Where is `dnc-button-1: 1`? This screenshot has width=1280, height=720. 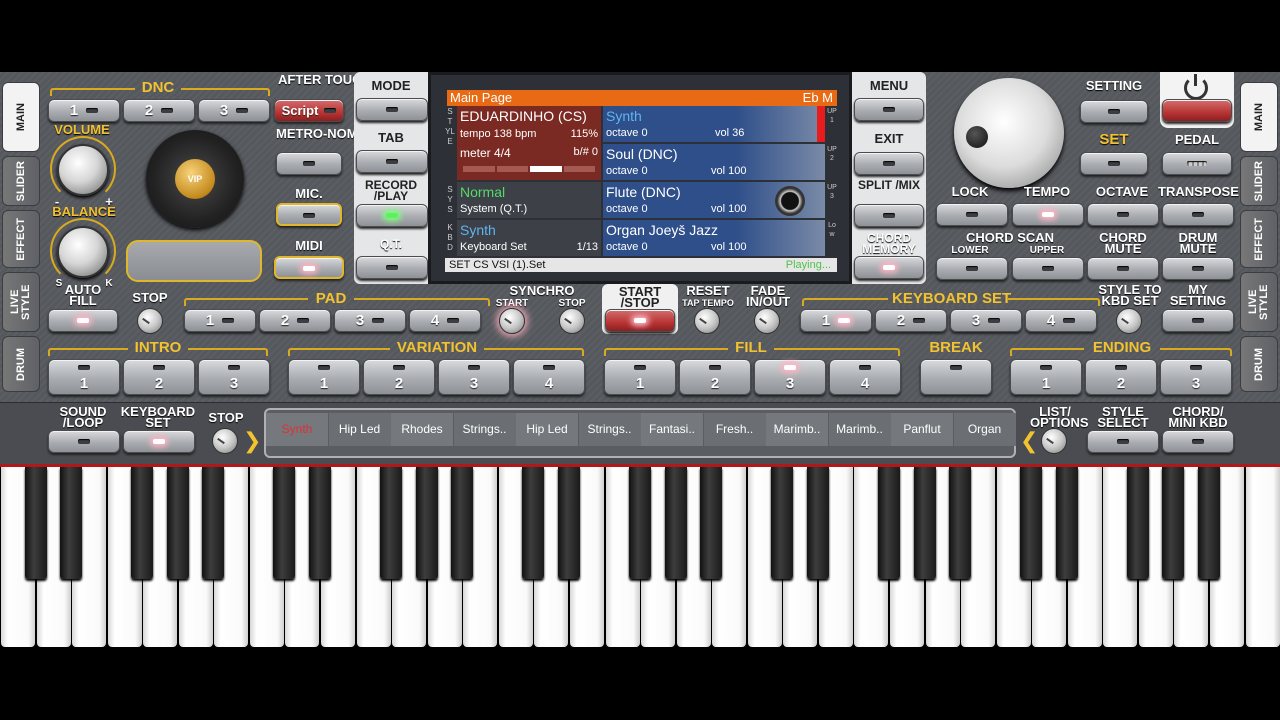 dnc-button-1: 1 is located at coordinates (84, 110).